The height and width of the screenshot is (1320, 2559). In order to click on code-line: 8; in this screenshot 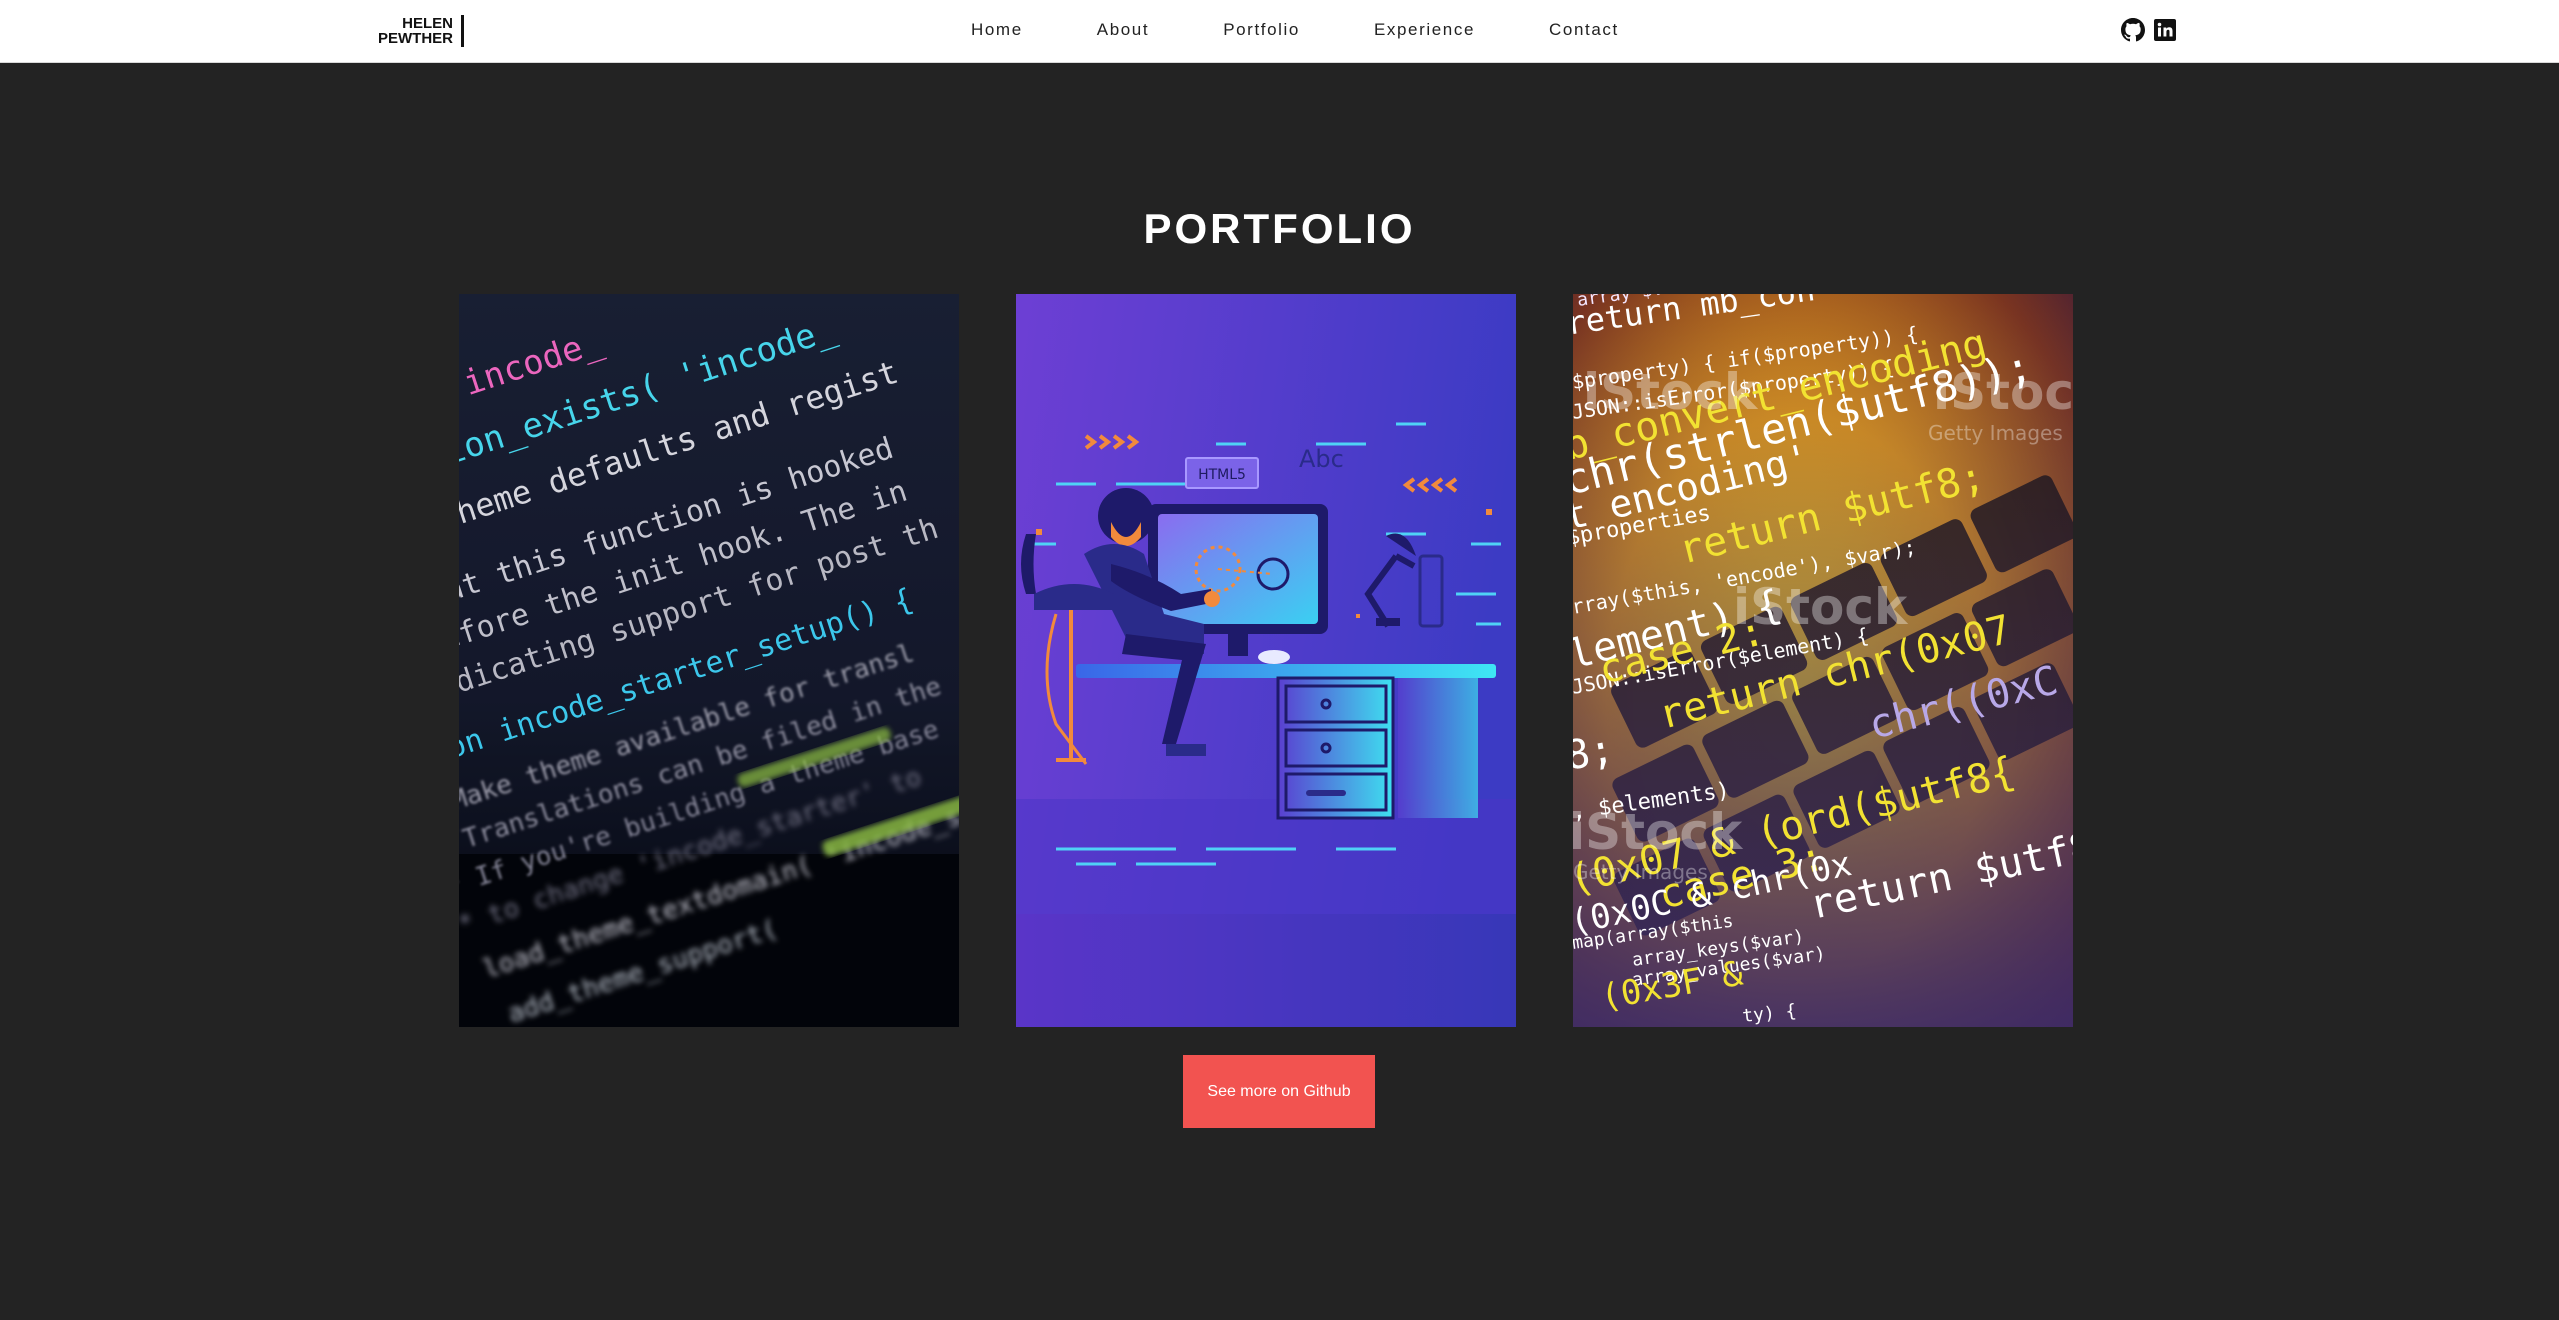, I will do `click(1595, 753)`.